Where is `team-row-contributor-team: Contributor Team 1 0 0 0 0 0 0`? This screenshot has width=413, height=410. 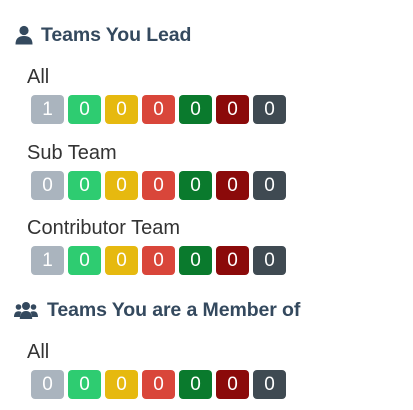 team-row-contributor-team: Contributor Team 1 0 0 0 0 0 0 is located at coordinates (156, 246).